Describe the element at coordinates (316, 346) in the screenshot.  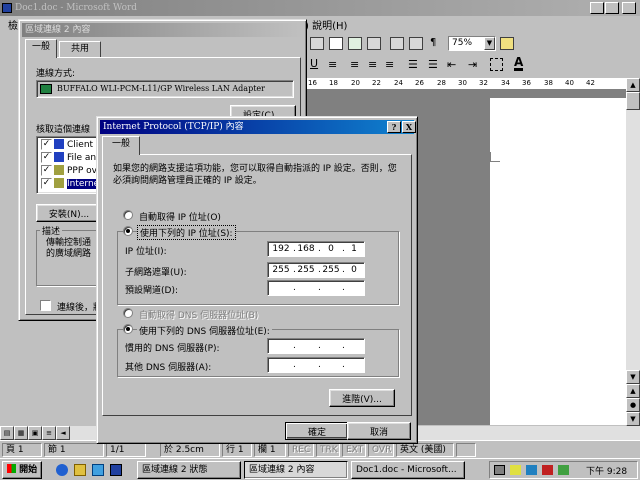
I see `preferred-dns-field: . . .` at that location.